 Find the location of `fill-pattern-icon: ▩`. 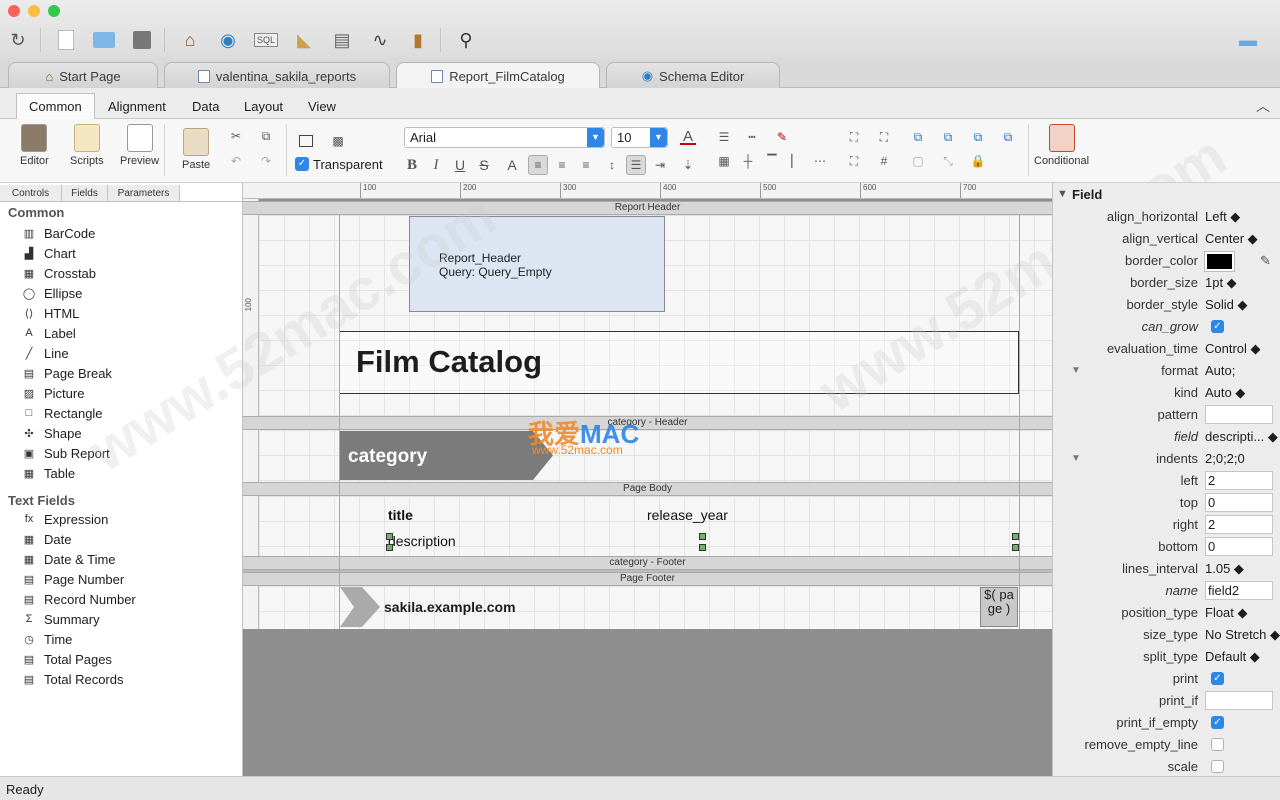

fill-pattern-icon: ▩ is located at coordinates (338, 141).